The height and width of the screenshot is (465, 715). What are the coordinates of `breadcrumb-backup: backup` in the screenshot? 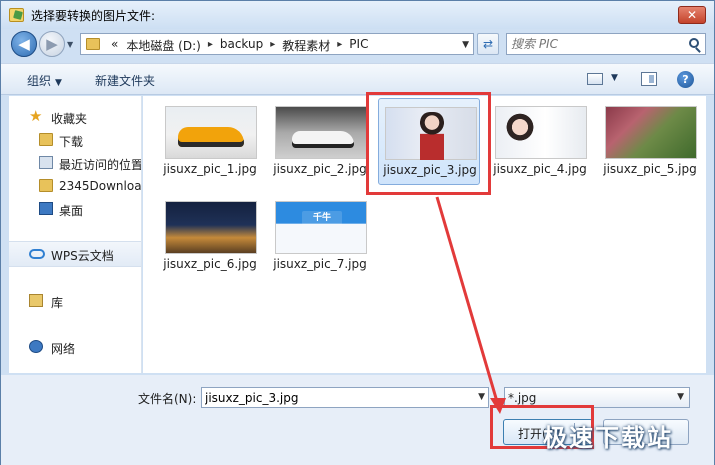 It's located at (241, 45).